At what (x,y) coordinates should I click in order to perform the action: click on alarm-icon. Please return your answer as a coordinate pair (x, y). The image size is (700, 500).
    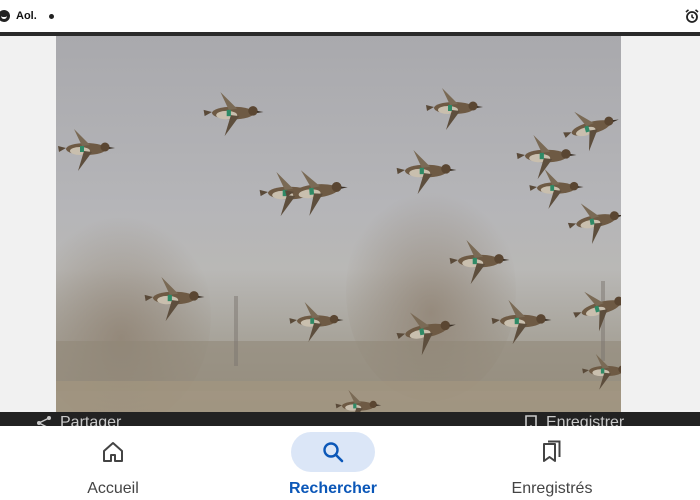
    Looking at the image, I should click on (692, 16).